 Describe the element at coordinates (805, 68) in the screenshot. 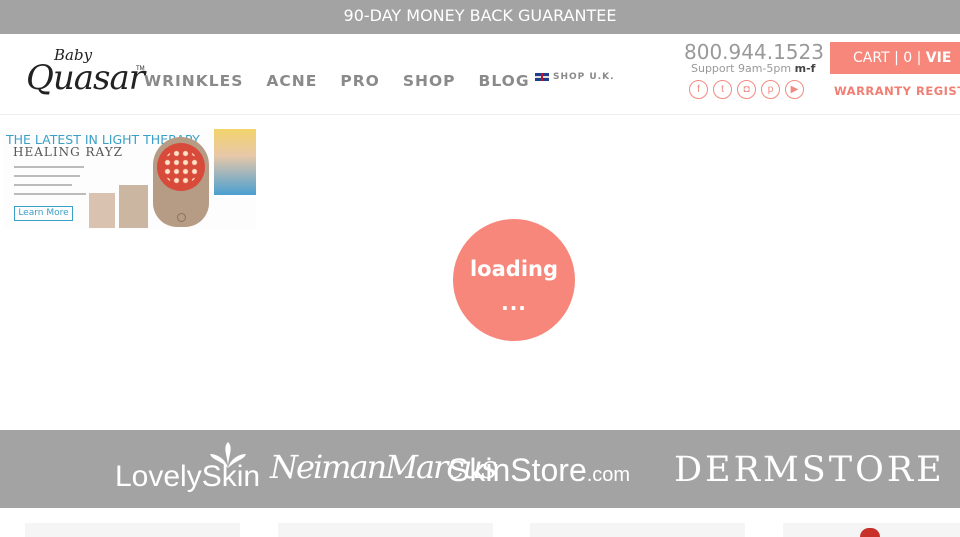

I see `support-days: m-f` at that location.